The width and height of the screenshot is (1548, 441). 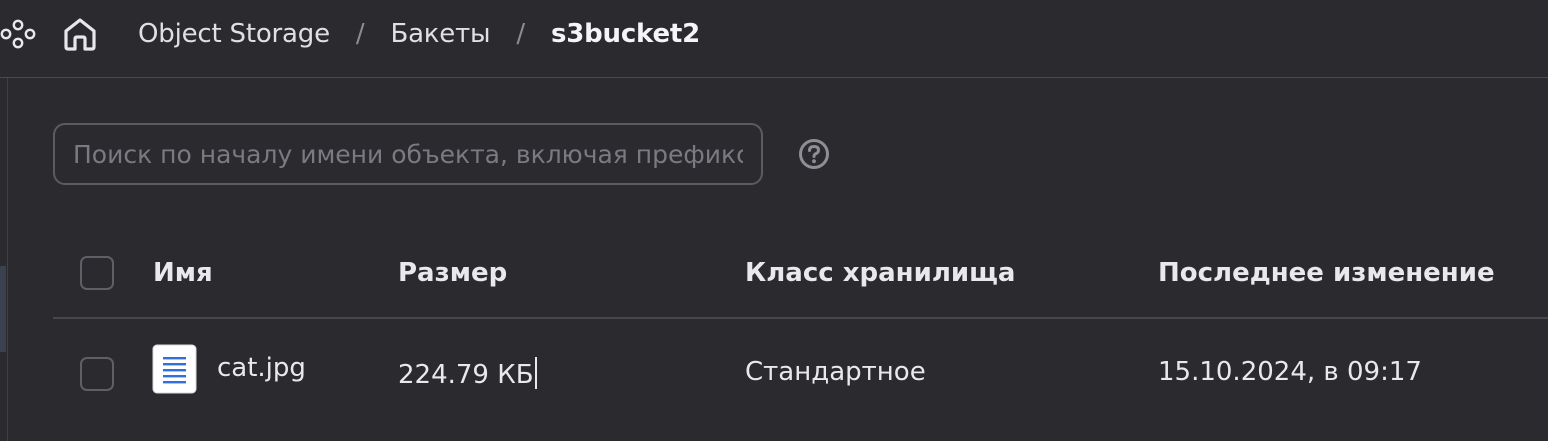 I want to click on file-size-cell: 224.79 КБ, so click(x=467, y=373).